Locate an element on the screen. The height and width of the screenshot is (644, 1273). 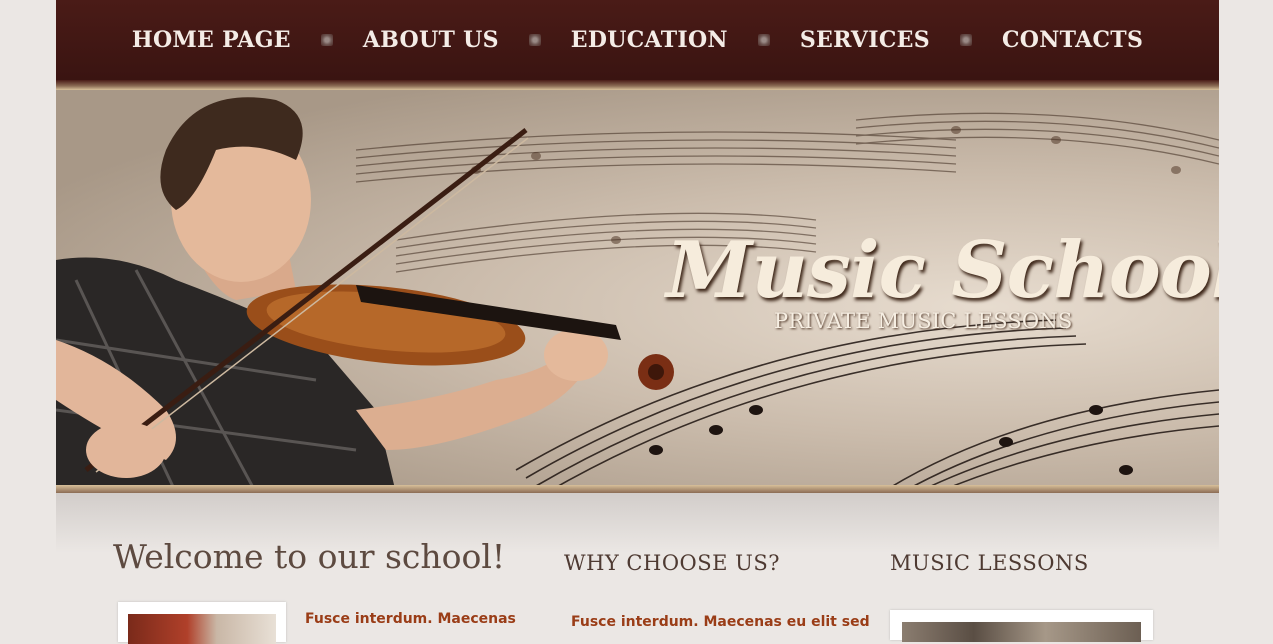
welcome-heading: Welcome to our school! is located at coordinates (309, 556).